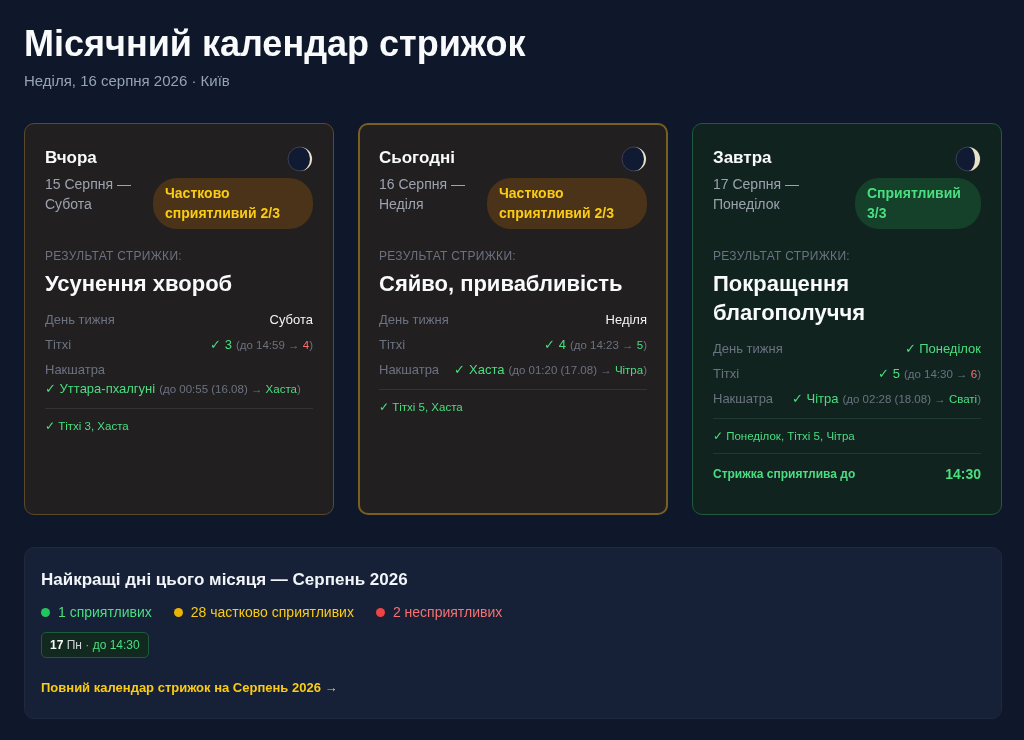  What do you see at coordinates (929, 373) in the screenshot?
I see `row-value: ✓ 5 (до 14:30 → 6)` at bounding box center [929, 373].